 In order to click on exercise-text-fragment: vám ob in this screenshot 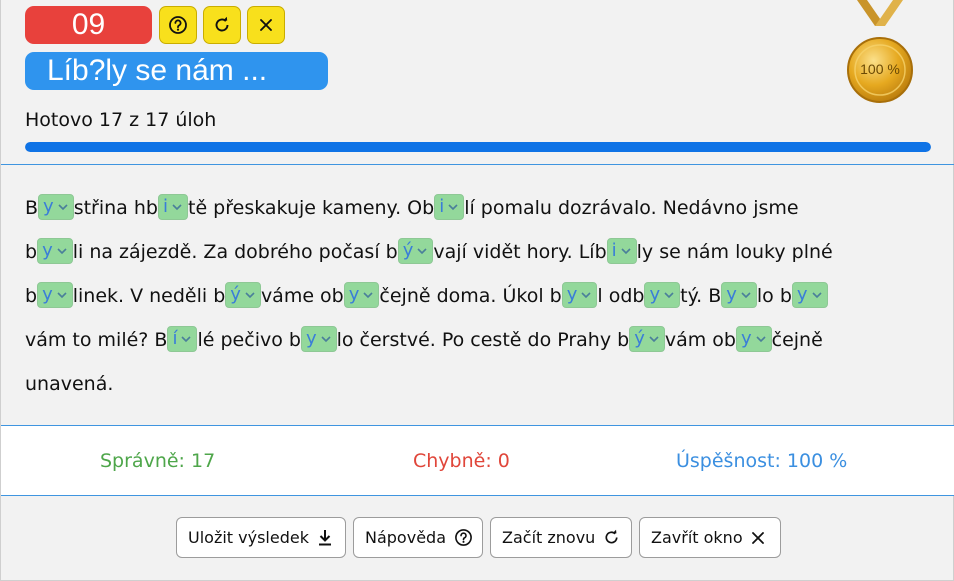, I will do `click(700, 340)`.